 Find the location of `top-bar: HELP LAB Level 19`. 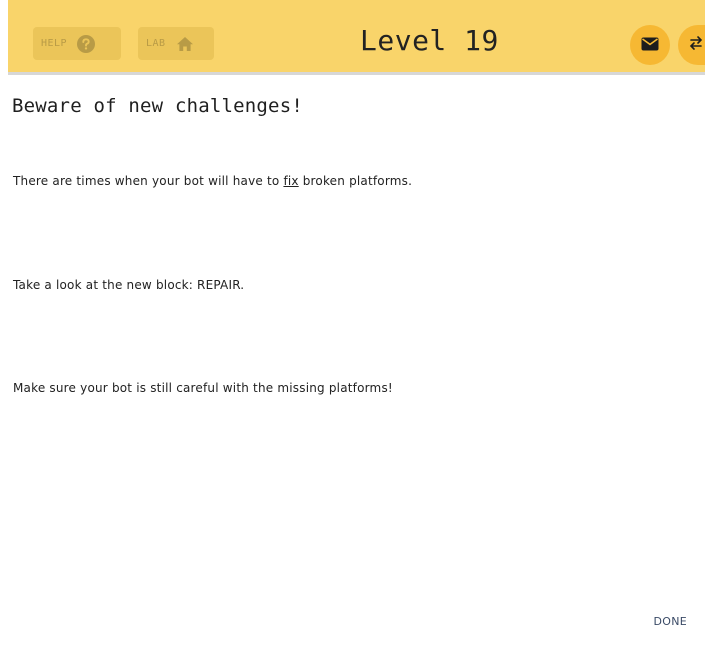

top-bar: HELP LAB Level 19 is located at coordinates (356, 37).